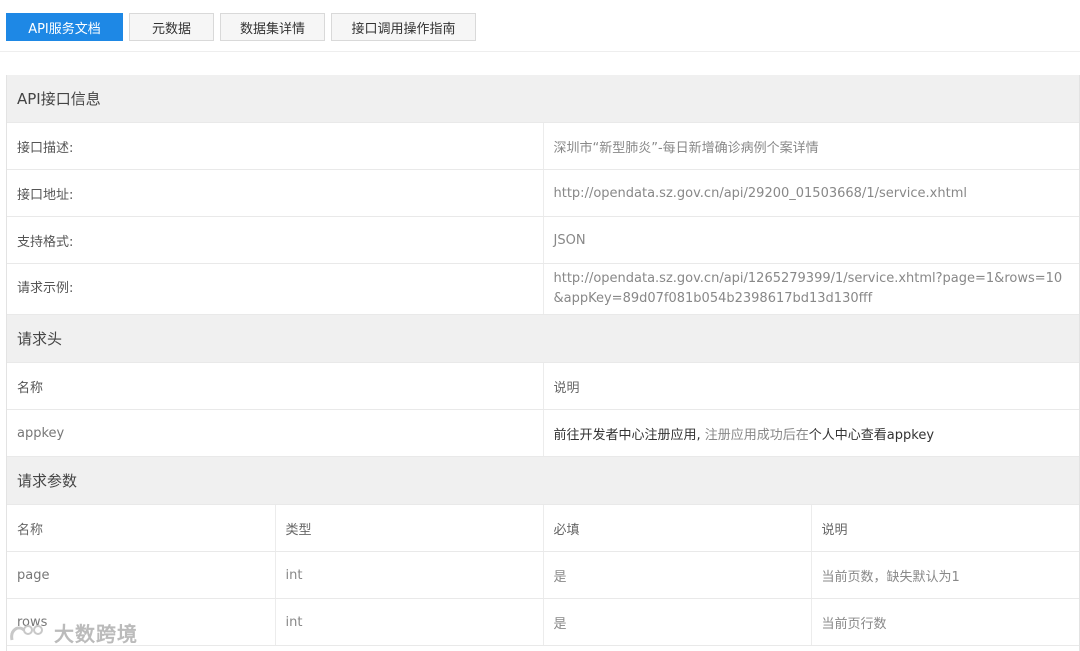 Image resolution: width=1080 pixels, height=651 pixels. I want to click on header-columns-row: 名称 说明, so click(543, 386).